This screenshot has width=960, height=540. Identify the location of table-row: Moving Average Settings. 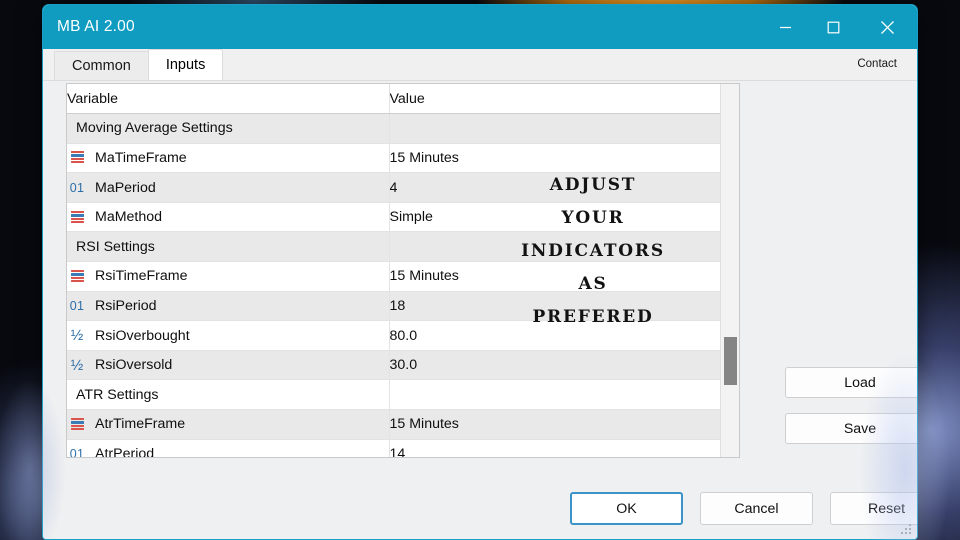
(393, 128).